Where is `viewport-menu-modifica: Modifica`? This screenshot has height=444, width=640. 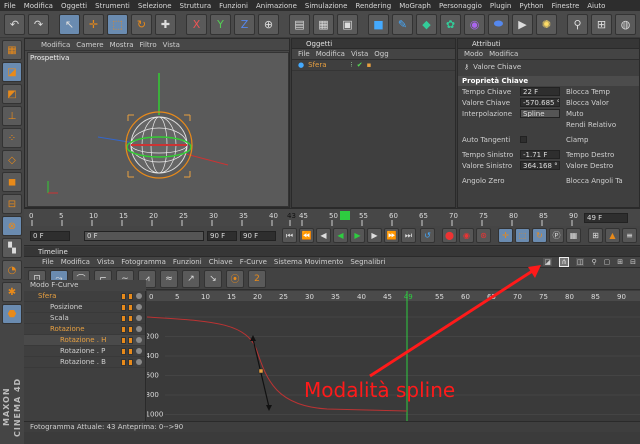 viewport-menu-modifica: Modifica is located at coordinates (55, 45).